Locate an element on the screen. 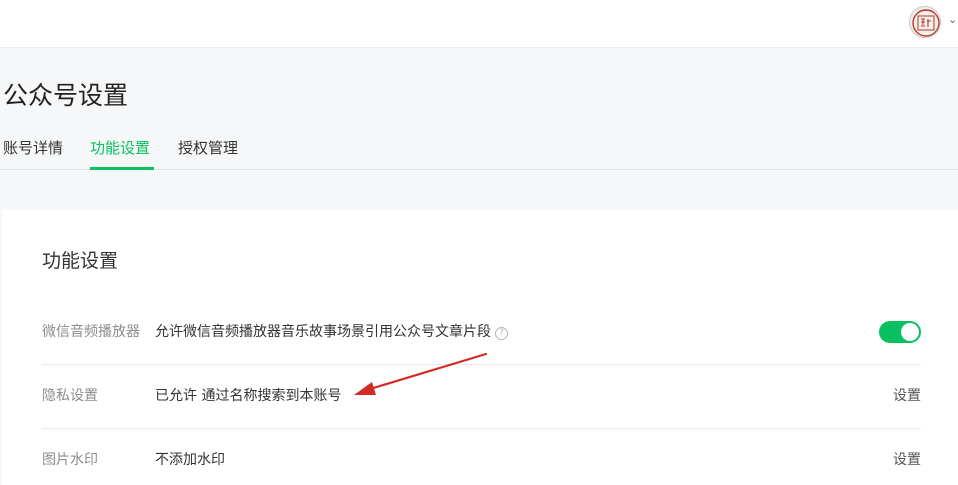 This screenshot has width=958, height=485. tab-feature-settings: 功能设置 is located at coordinates (120, 148).